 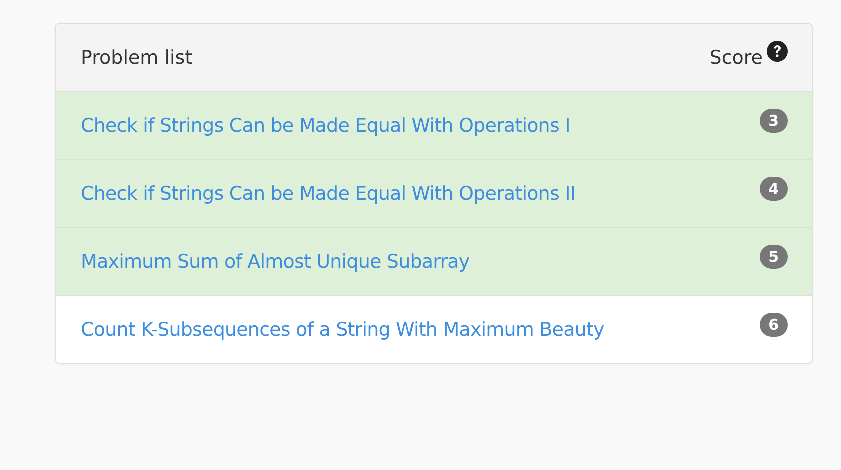 I want to click on score-label: Score, so click(x=736, y=57).